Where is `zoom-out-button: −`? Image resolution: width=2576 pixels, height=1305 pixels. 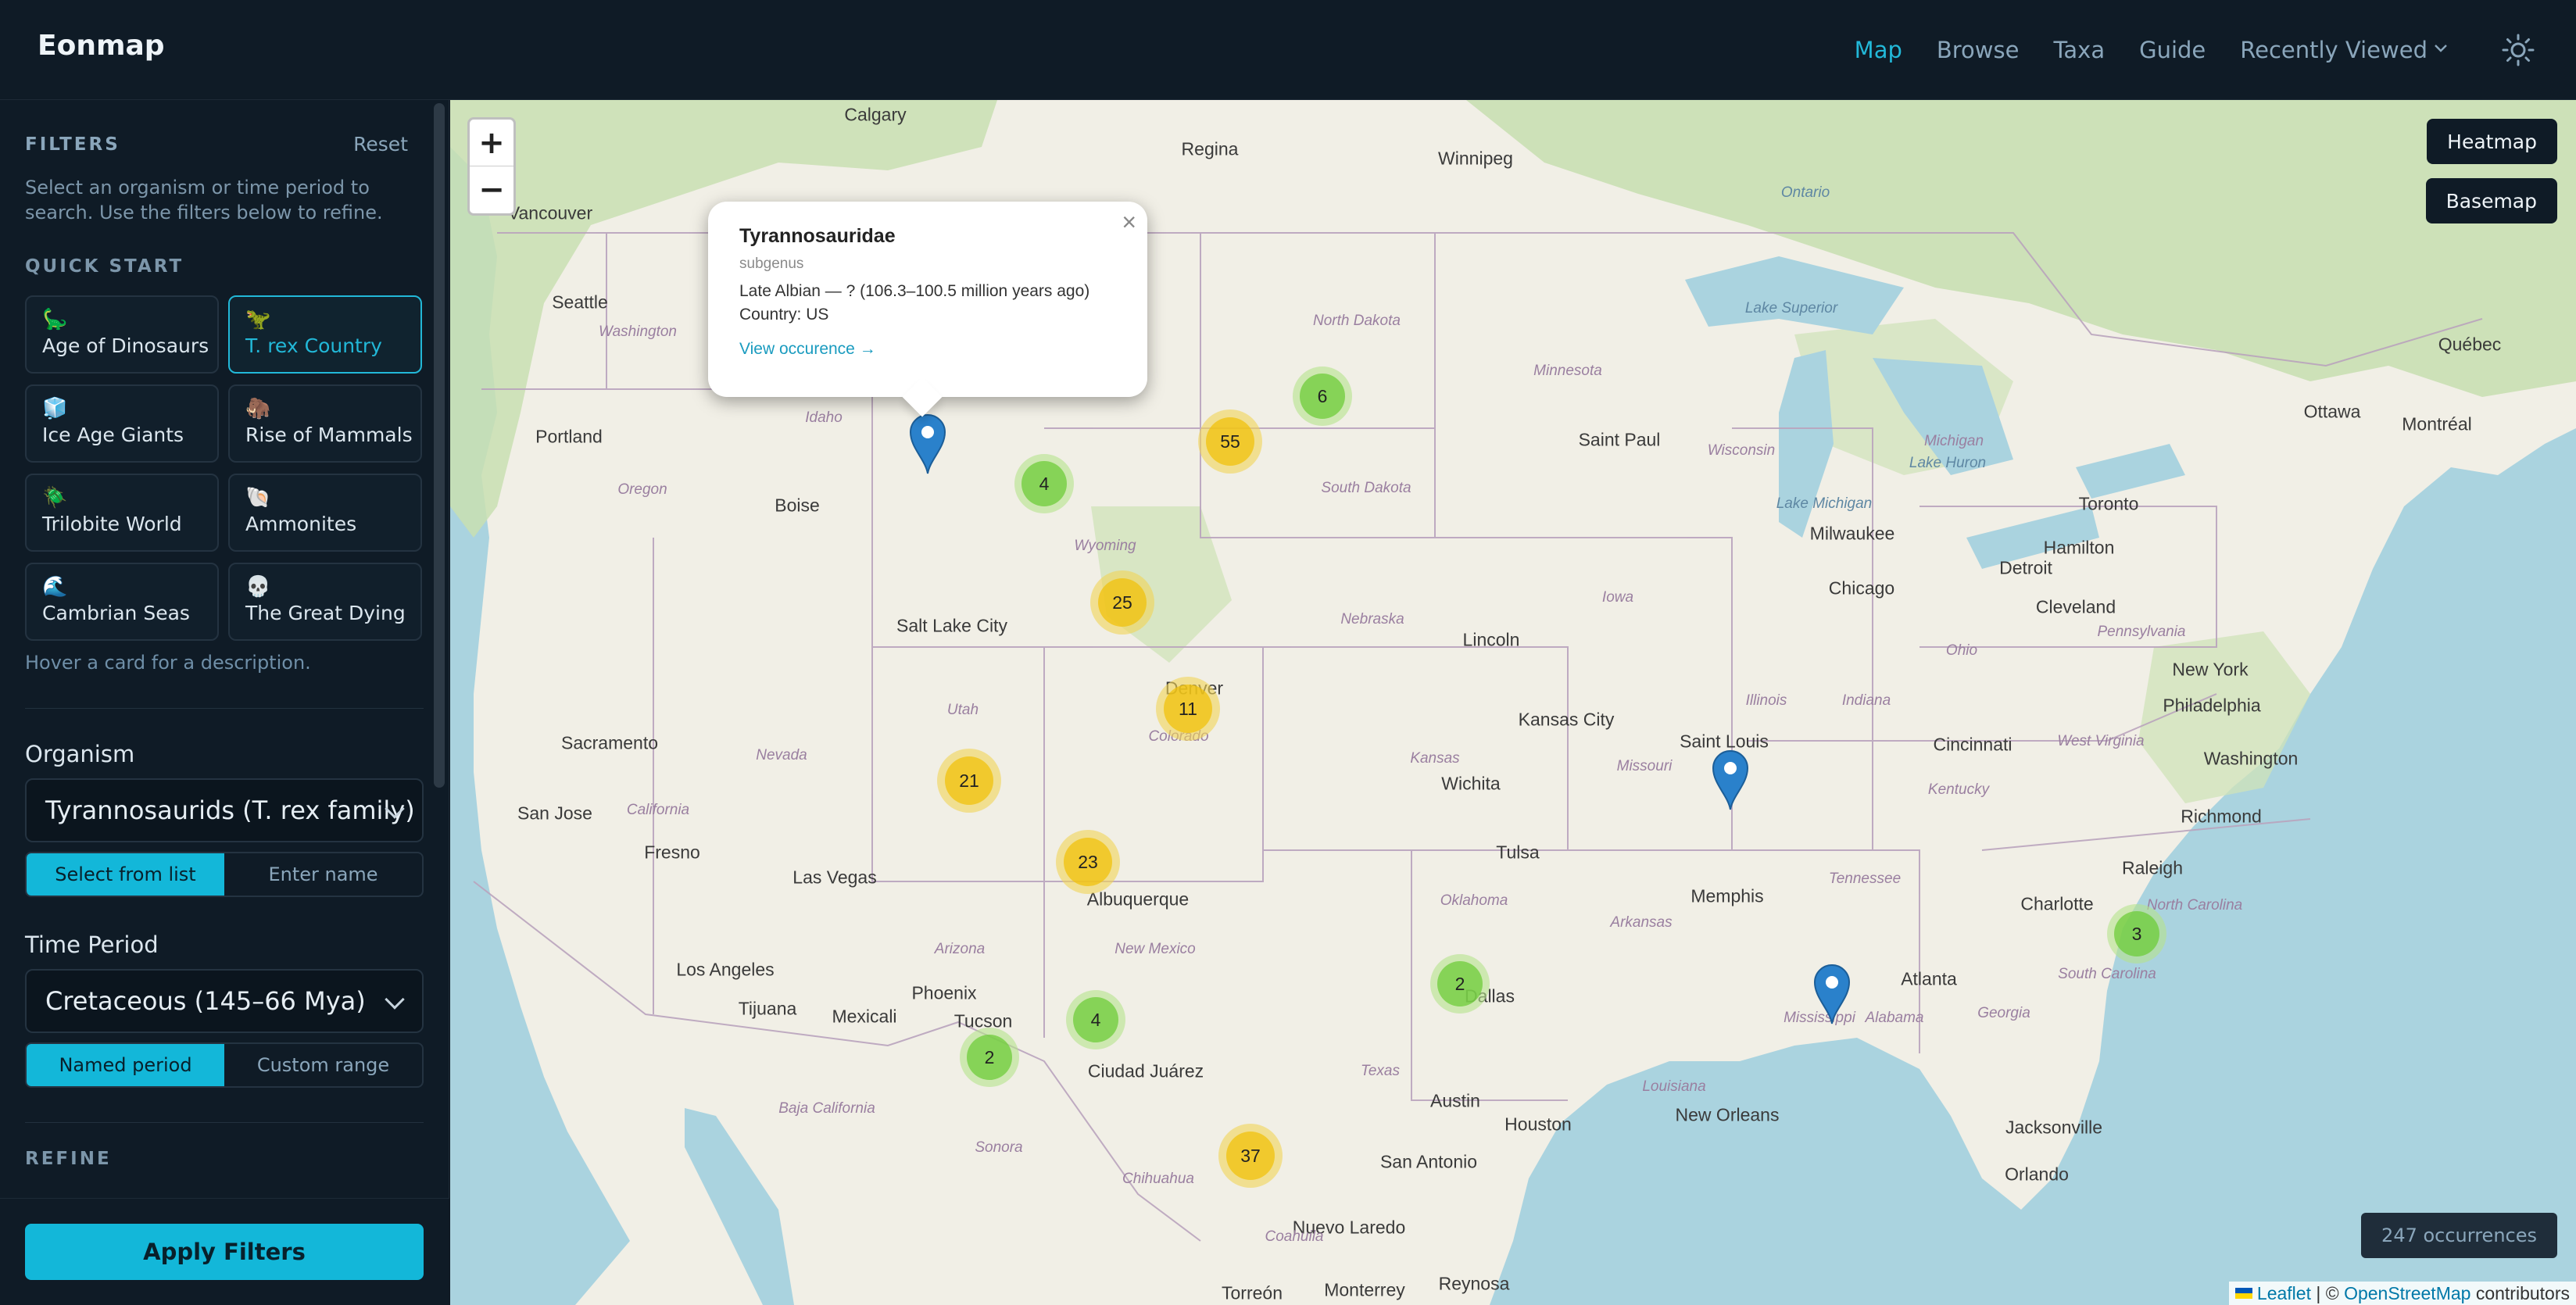 zoom-out-button: − is located at coordinates (491, 189).